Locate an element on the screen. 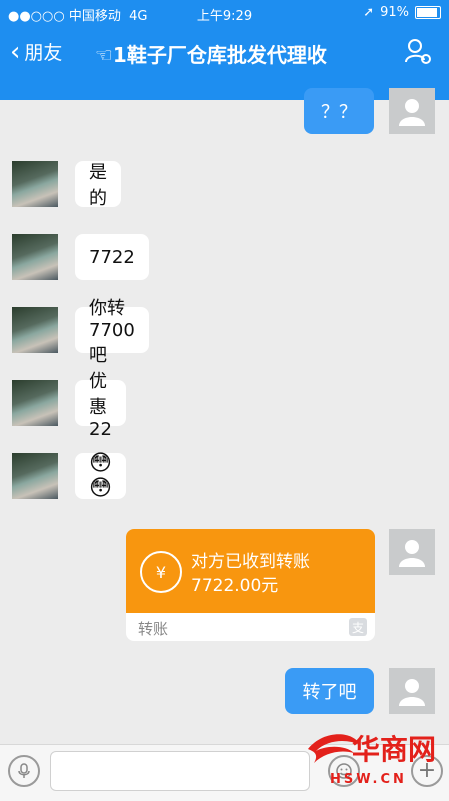 The height and width of the screenshot is (801, 449). transfer-card: ¥ 对方已收到转账 7722.00元 转账 支 is located at coordinates (250, 585).